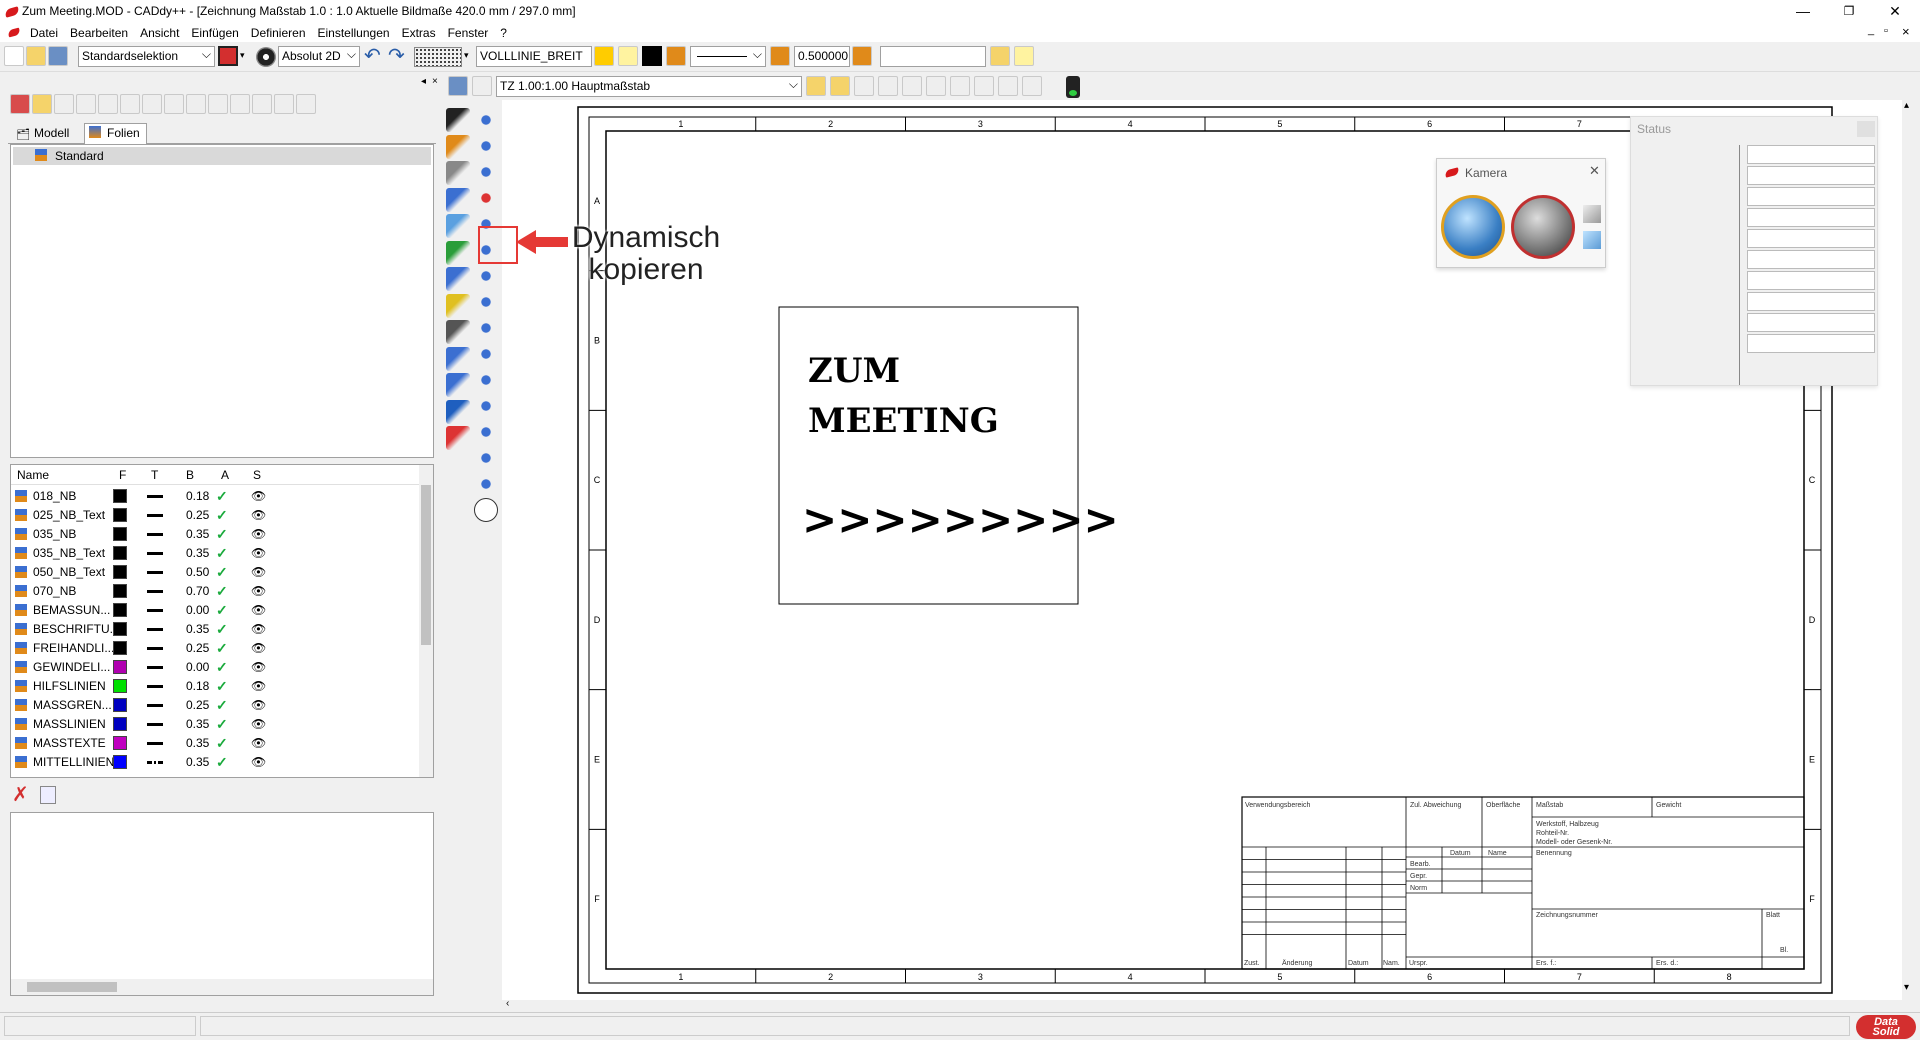  I want to click on layer-table-scrollbar, so click(426, 621).